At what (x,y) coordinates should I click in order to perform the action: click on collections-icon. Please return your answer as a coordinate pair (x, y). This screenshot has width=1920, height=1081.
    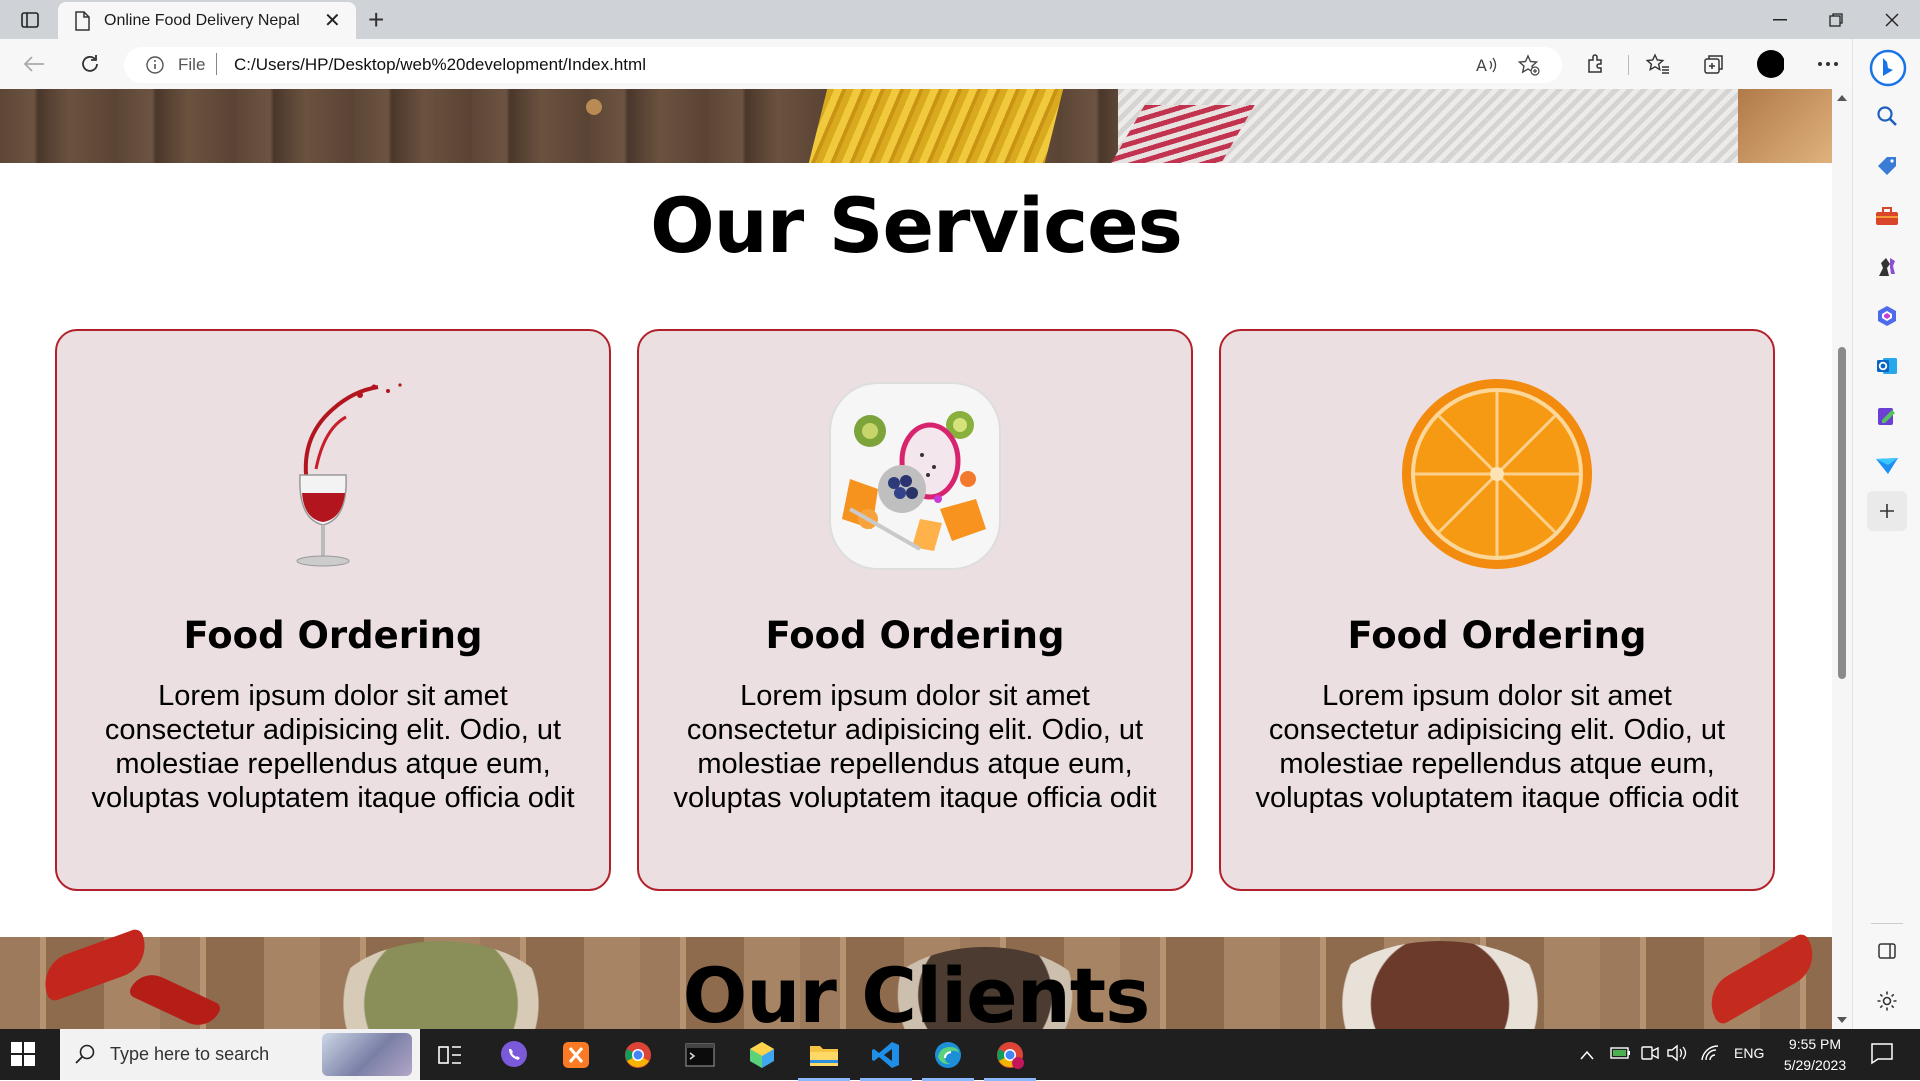
    Looking at the image, I should click on (1714, 64).